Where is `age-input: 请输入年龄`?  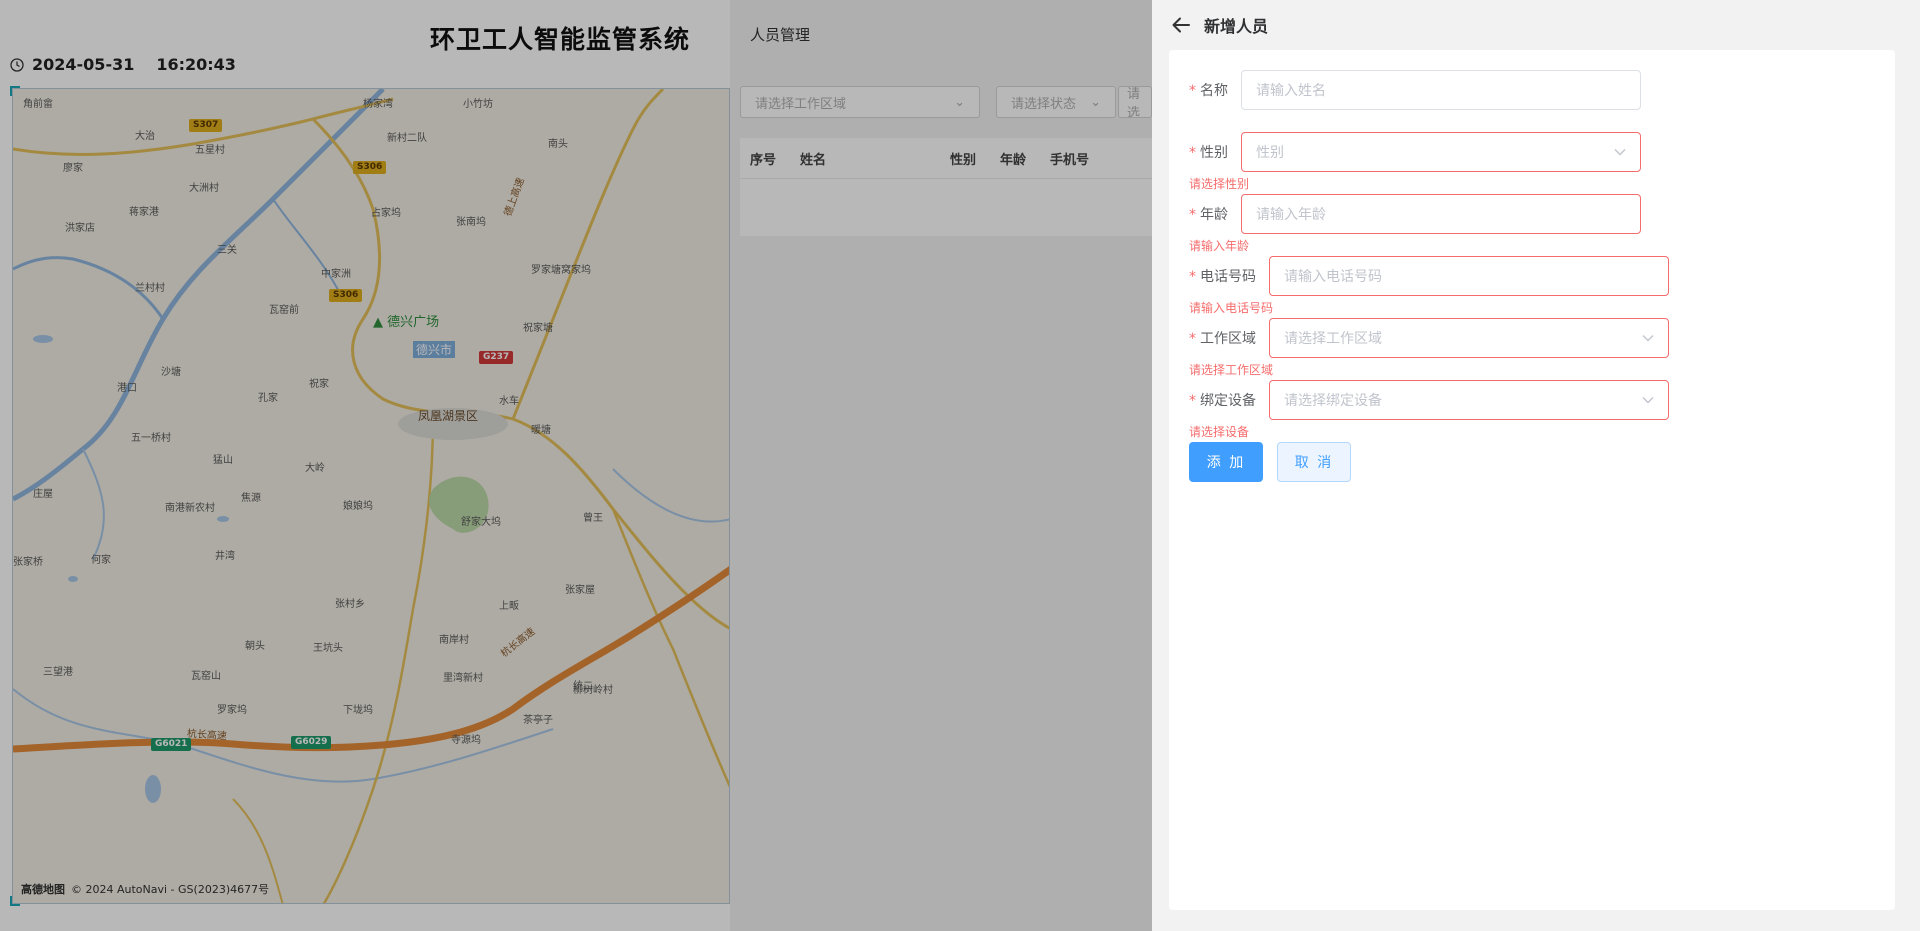 age-input: 请输入年龄 is located at coordinates (1441, 214).